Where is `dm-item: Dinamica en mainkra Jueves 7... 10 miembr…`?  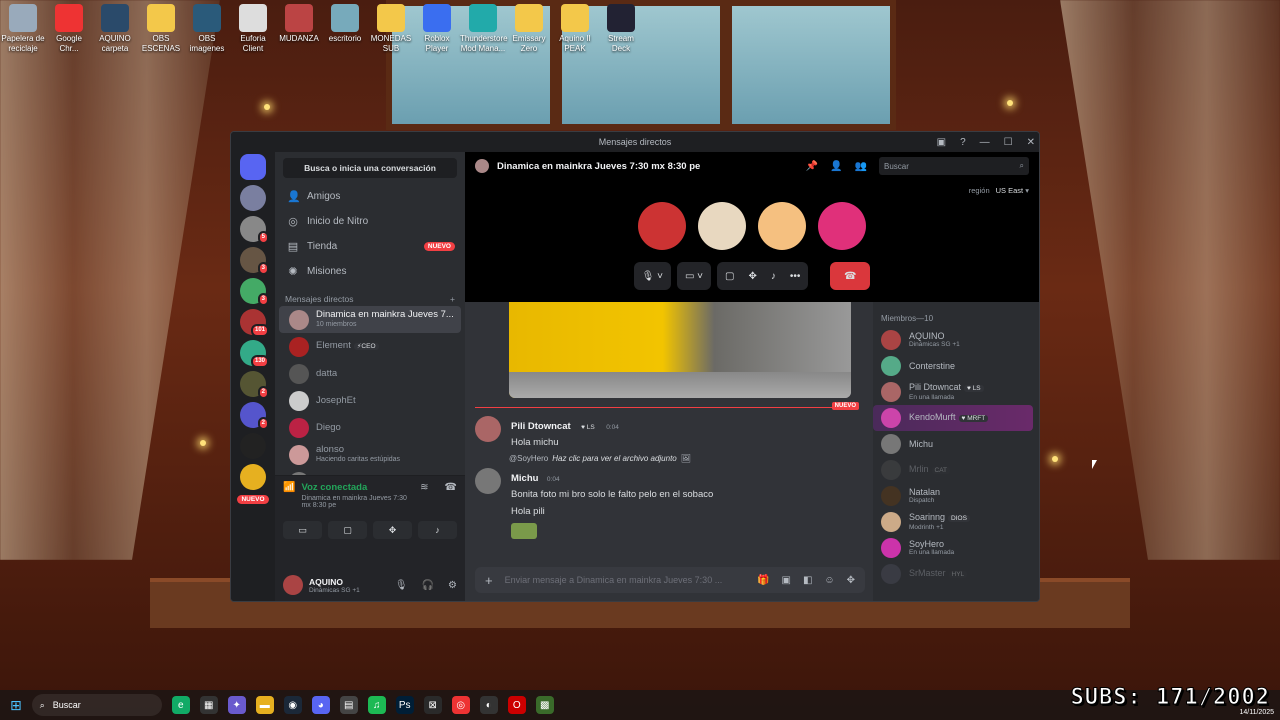 dm-item: Dinamica en mainkra Jueves 7... 10 miembr… is located at coordinates (370, 319).